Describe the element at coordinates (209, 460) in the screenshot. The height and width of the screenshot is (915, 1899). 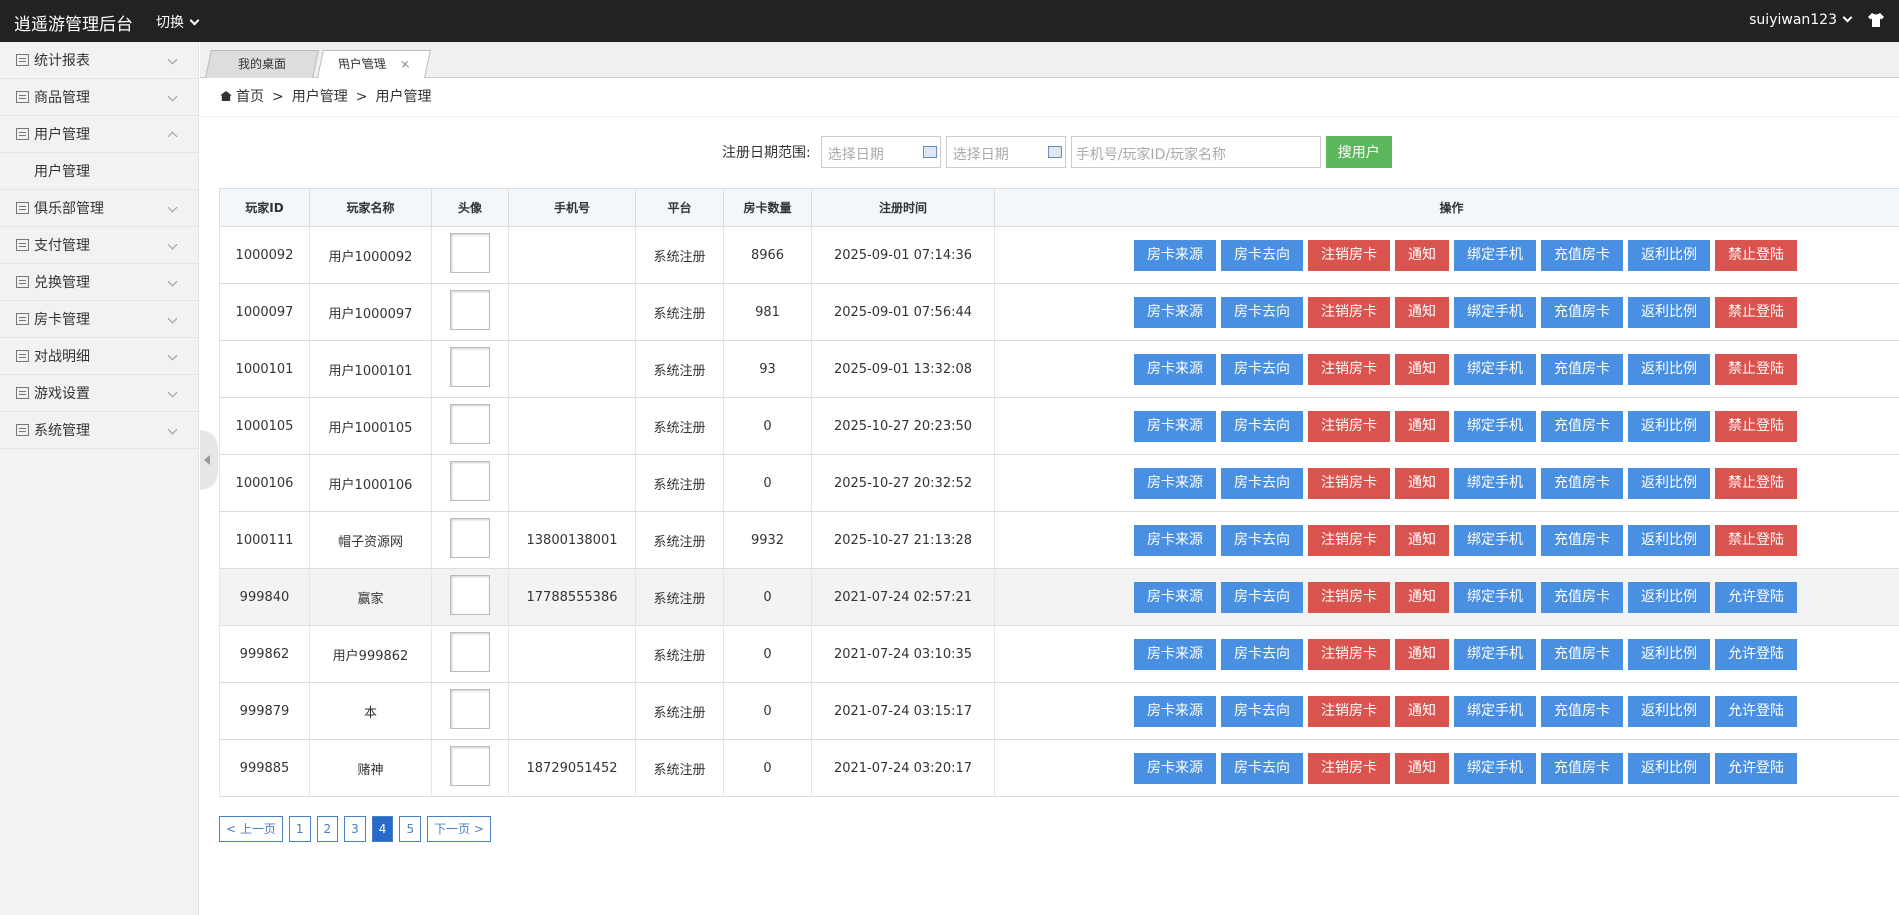
I see `sidebar-collapse-button` at that location.